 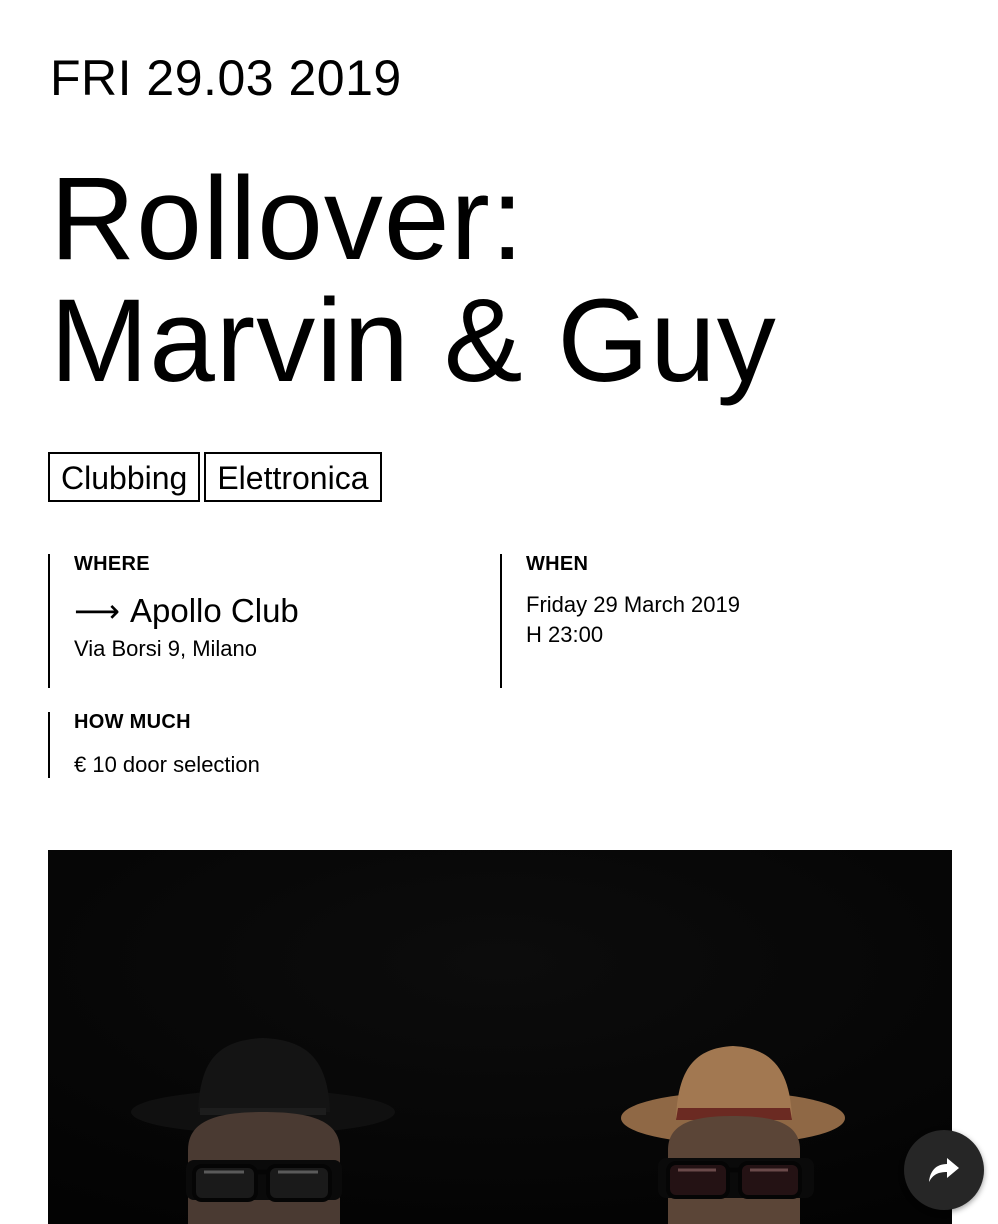 I want to click on where-label: WHERE, so click(x=112, y=564).